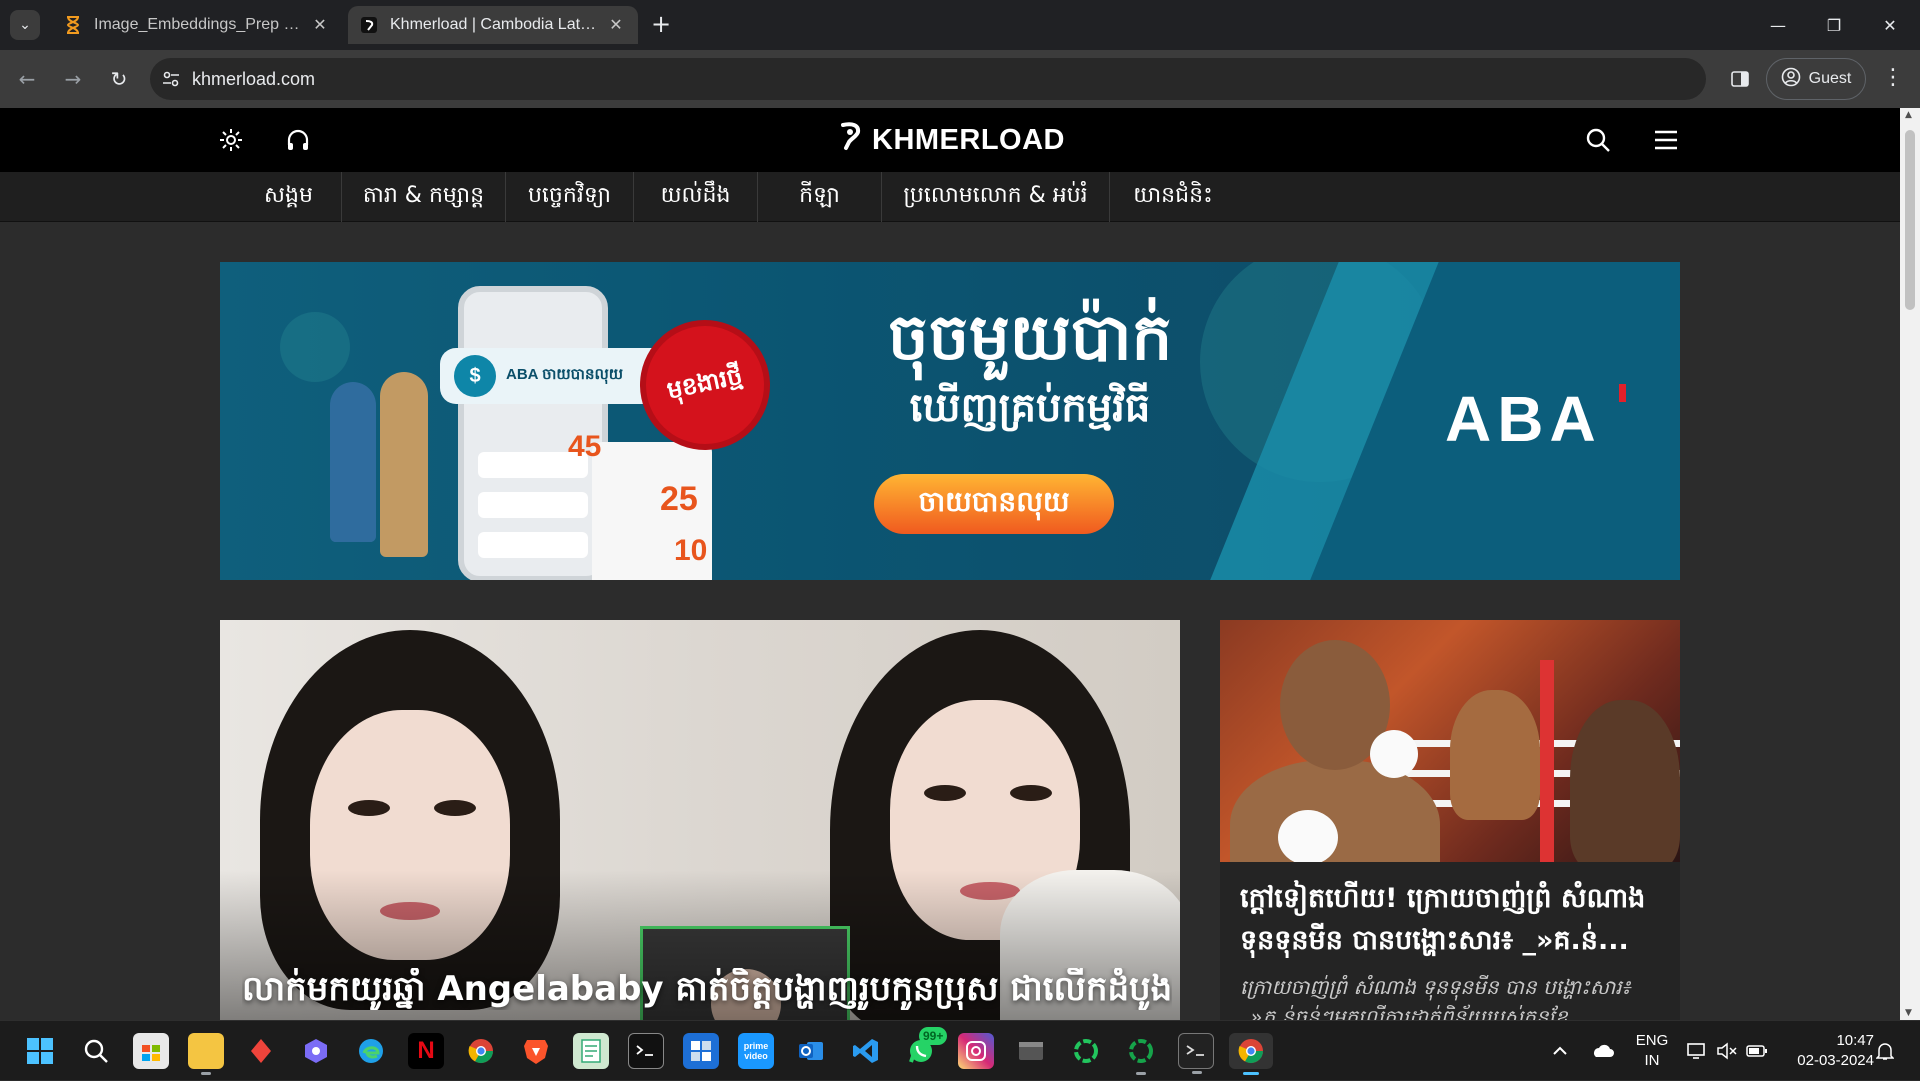  What do you see at coordinates (151, 1051) in the screenshot?
I see `store-icon` at bounding box center [151, 1051].